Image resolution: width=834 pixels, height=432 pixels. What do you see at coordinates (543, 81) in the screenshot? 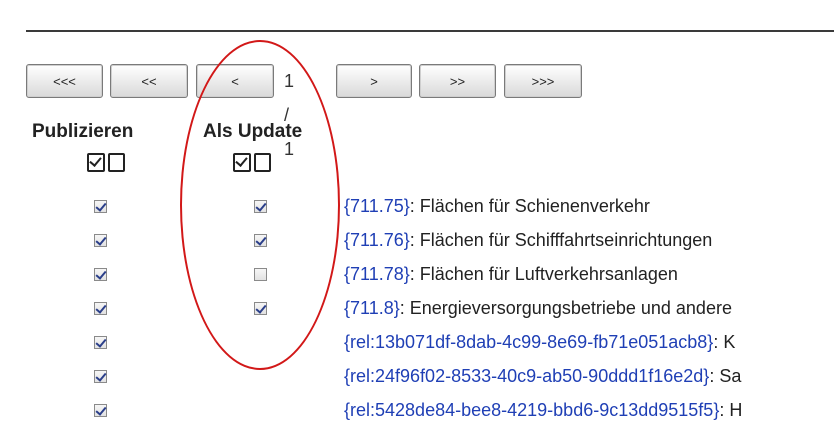
I see `last-page-button: >>>` at bounding box center [543, 81].